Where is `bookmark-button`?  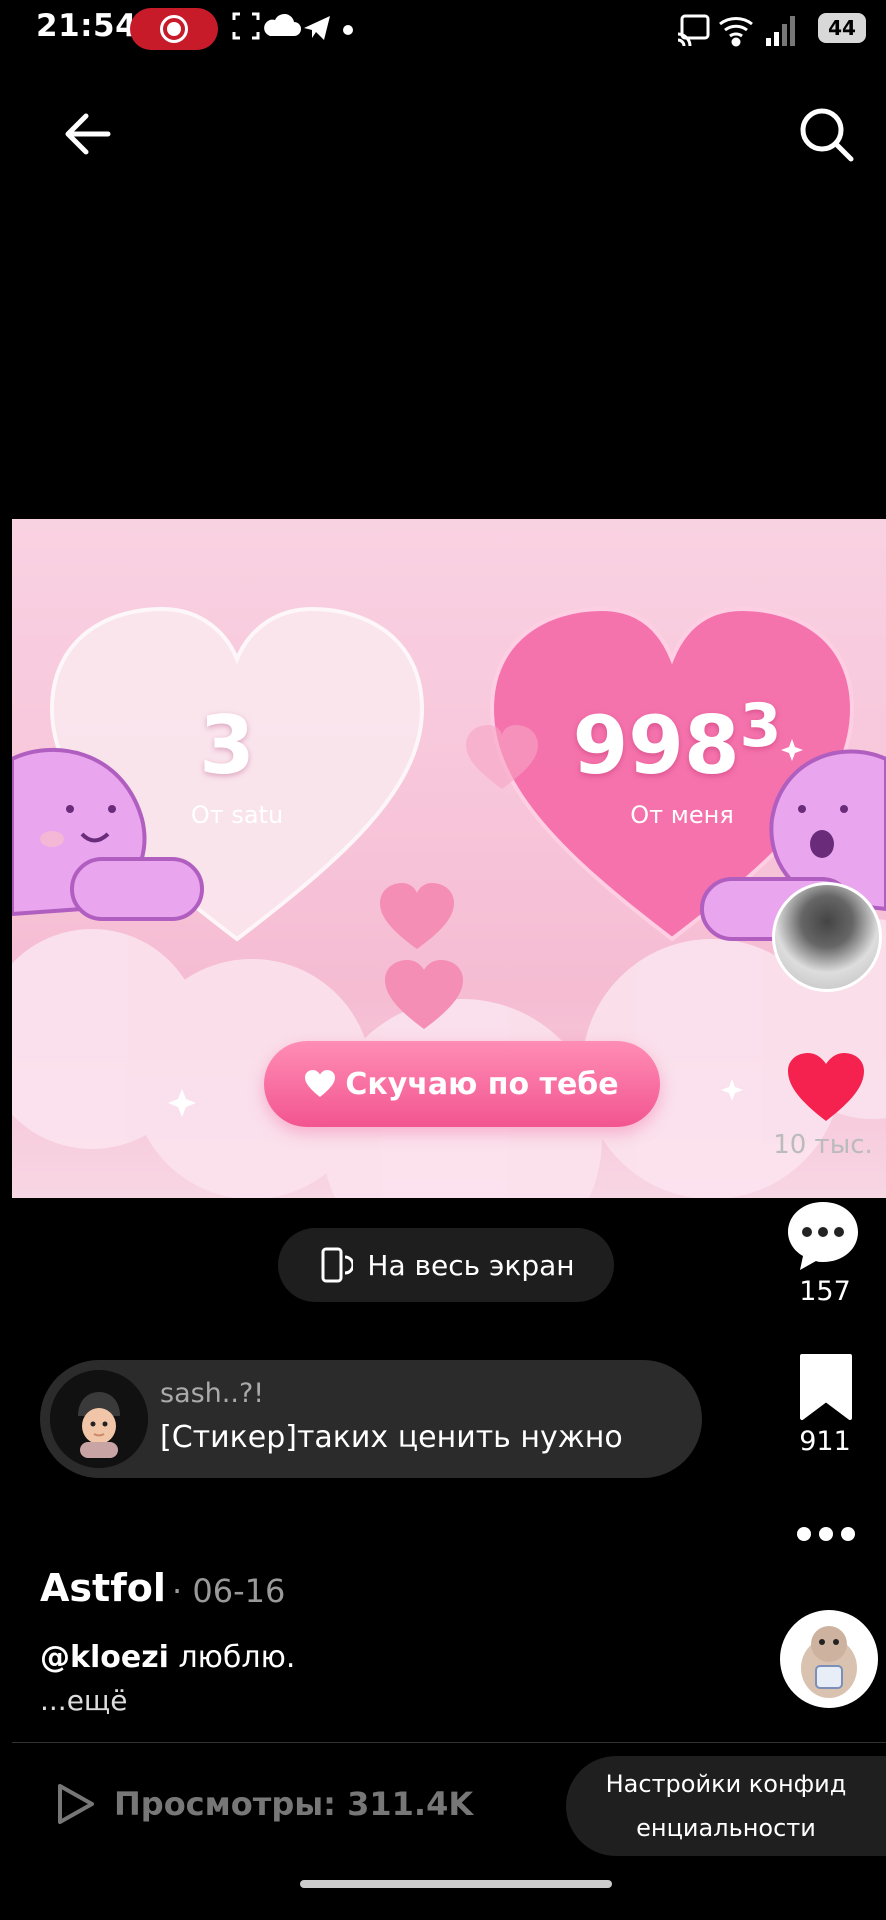 bookmark-button is located at coordinates (826, 1387).